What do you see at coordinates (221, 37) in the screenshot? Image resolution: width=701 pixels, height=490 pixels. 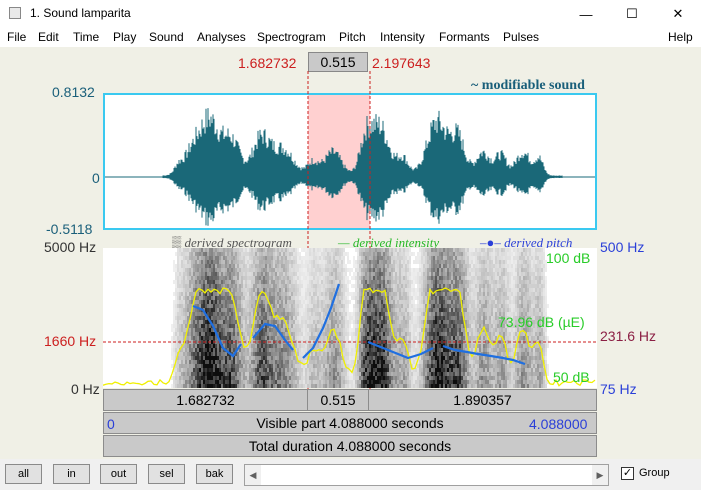 I see `menu-analyses: Analyses` at bounding box center [221, 37].